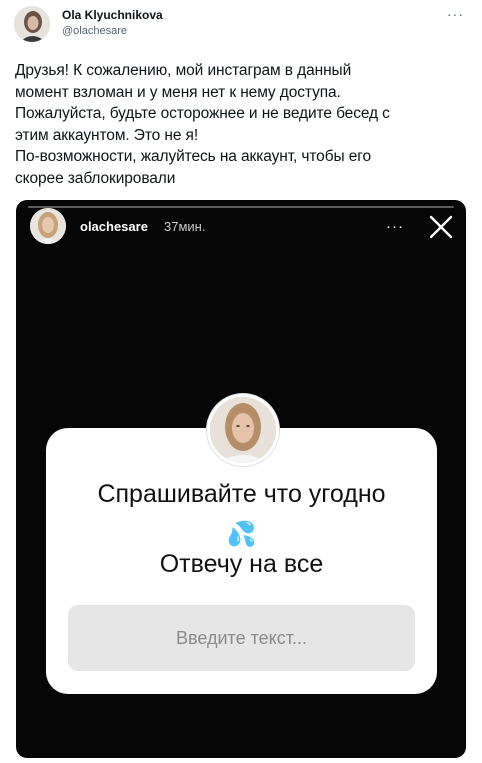 This screenshot has width=482, height=763. I want to click on sticker-avatar, so click(243, 430).